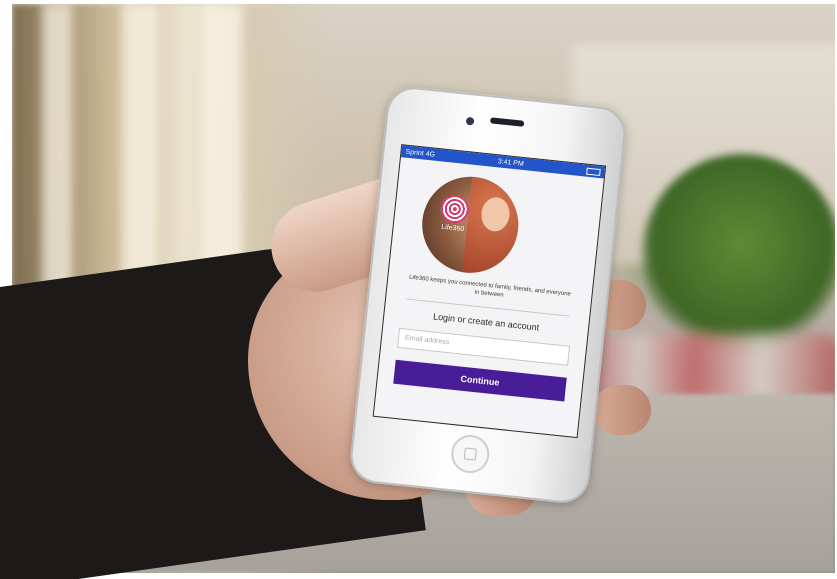 The height and width of the screenshot is (579, 837). I want to click on brand-name: Life360, so click(452, 228).